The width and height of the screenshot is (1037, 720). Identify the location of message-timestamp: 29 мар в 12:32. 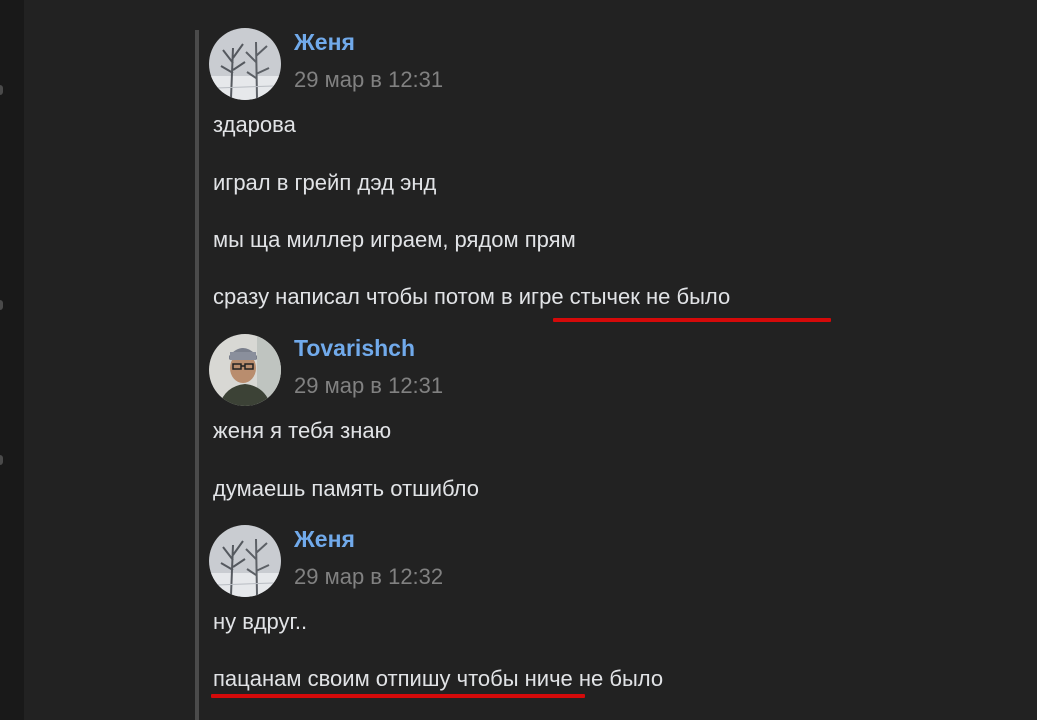
(368, 577).